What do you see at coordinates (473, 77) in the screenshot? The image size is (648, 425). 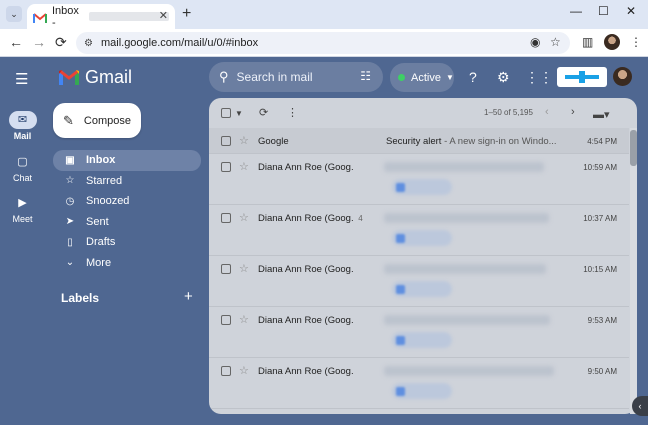 I see `help-icon: ?` at bounding box center [473, 77].